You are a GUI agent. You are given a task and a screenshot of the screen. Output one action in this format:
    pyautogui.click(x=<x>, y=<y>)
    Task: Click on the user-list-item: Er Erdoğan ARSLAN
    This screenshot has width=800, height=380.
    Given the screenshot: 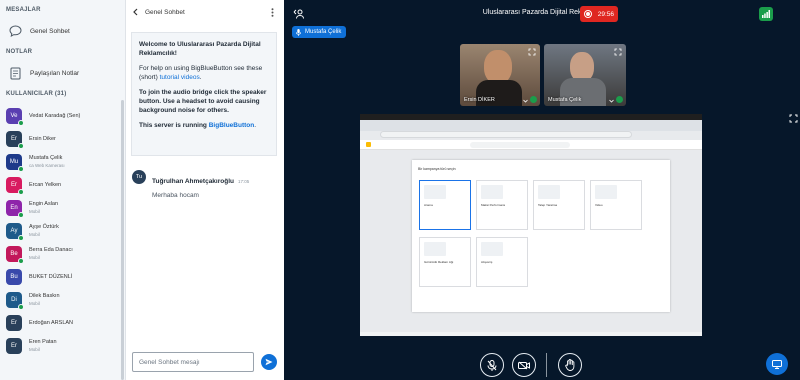 What is the action you would take?
    pyautogui.click(x=62, y=323)
    